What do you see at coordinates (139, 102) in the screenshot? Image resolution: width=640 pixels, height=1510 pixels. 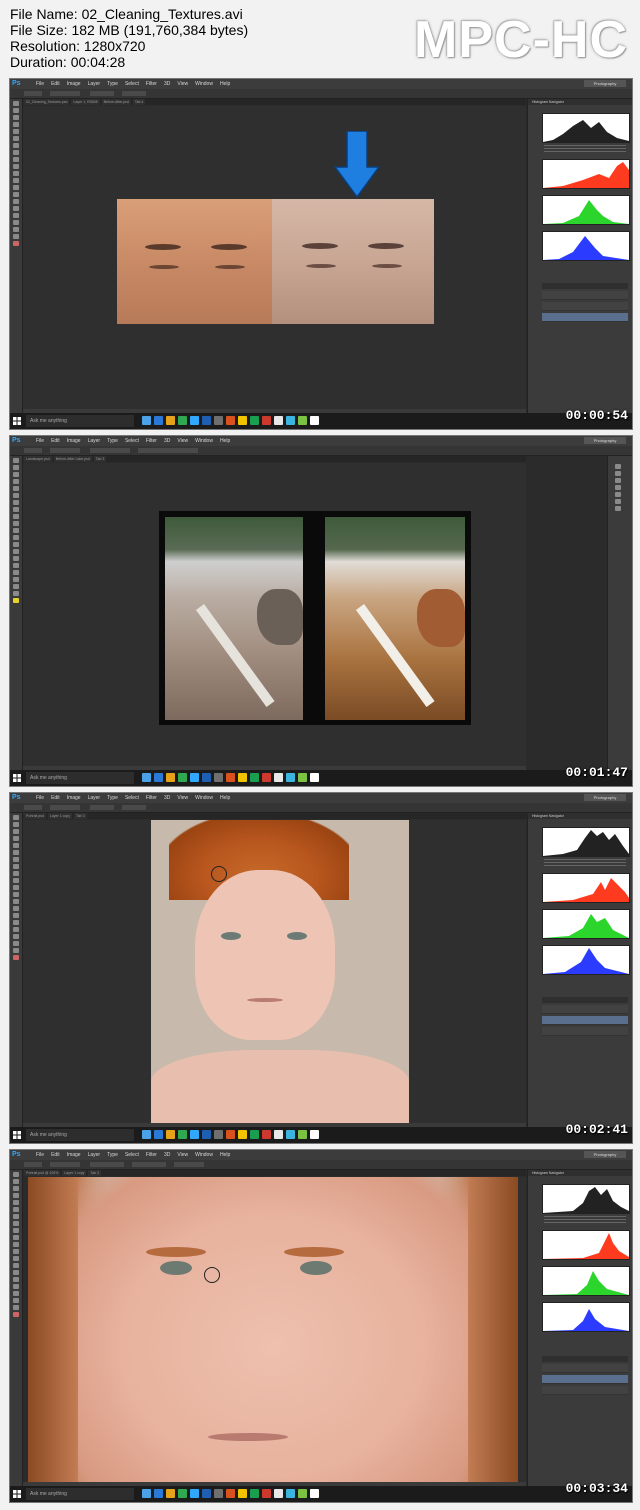 I see `document-tab: Tab 4` at bounding box center [139, 102].